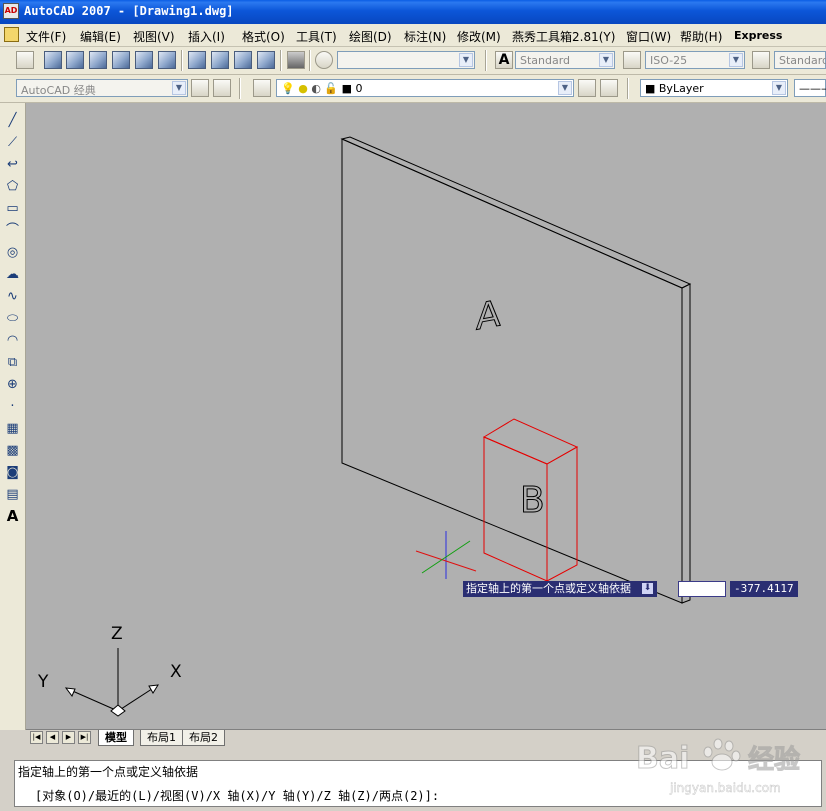  I want to click on menu-draw: 绘图(D), so click(370, 36).